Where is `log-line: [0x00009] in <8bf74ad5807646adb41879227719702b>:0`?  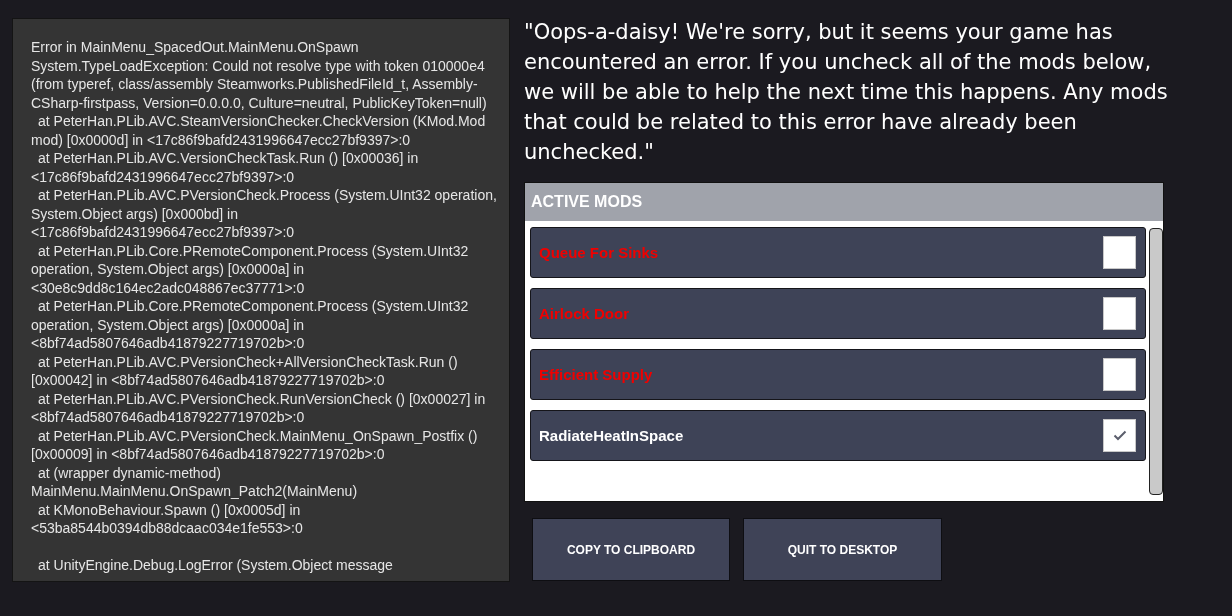 log-line: [0x00009] in <8bf74ad5807646adb41879227719702b>:0 is located at coordinates (208, 454).